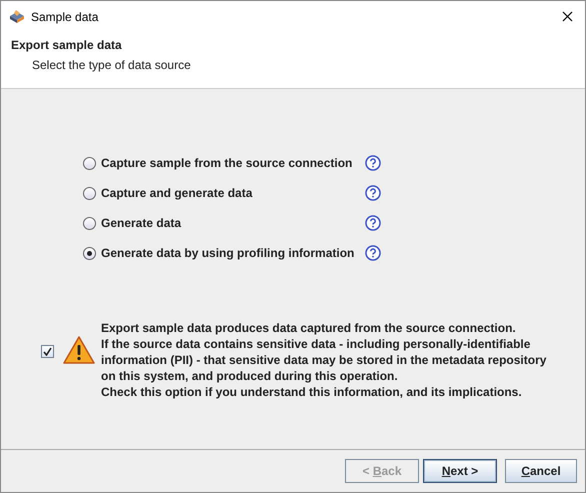  What do you see at coordinates (112, 65) in the screenshot?
I see `page-subtitle: Select the type of data source` at bounding box center [112, 65].